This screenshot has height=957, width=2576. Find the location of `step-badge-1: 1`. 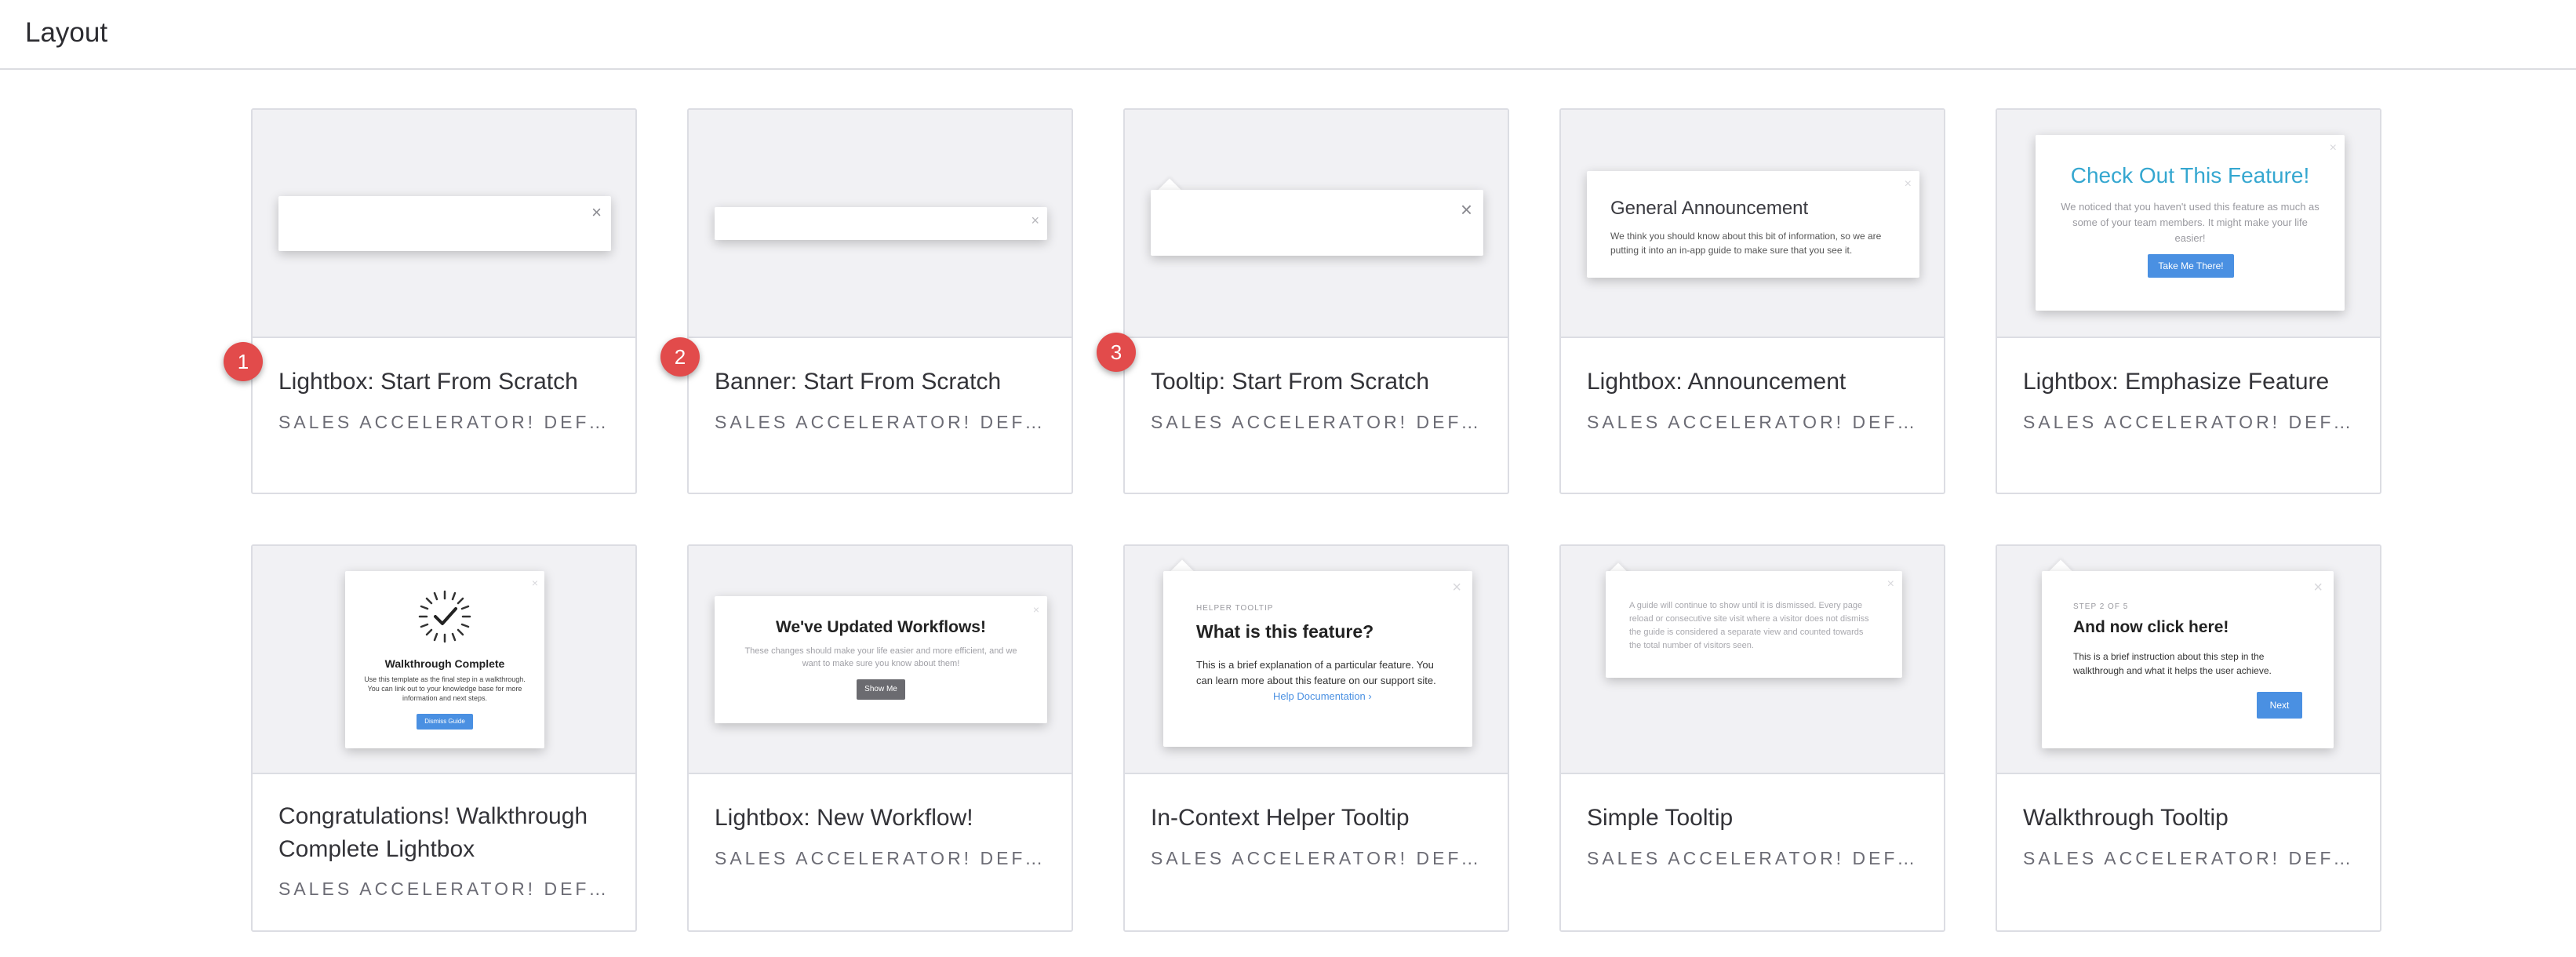

step-badge-1: 1 is located at coordinates (243, 361).